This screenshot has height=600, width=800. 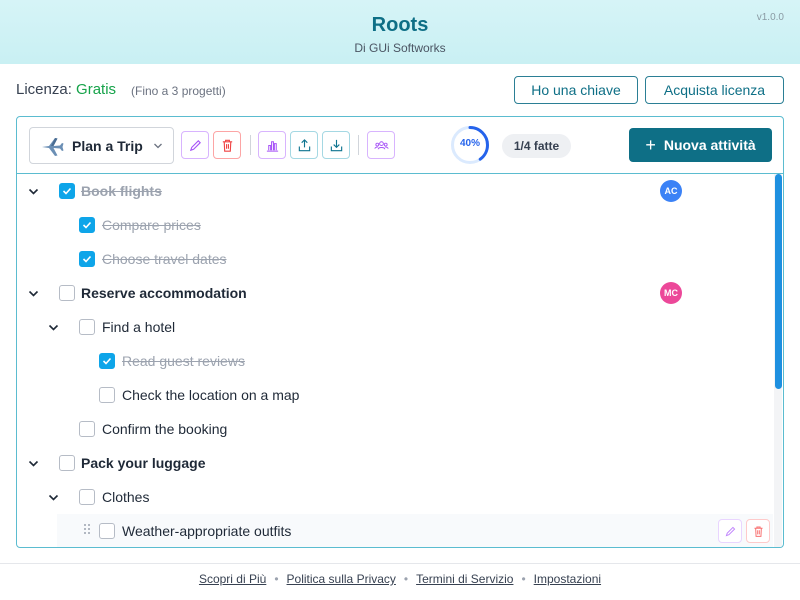 I want to click on task-row: Clothes, so click(x=395, y=497).